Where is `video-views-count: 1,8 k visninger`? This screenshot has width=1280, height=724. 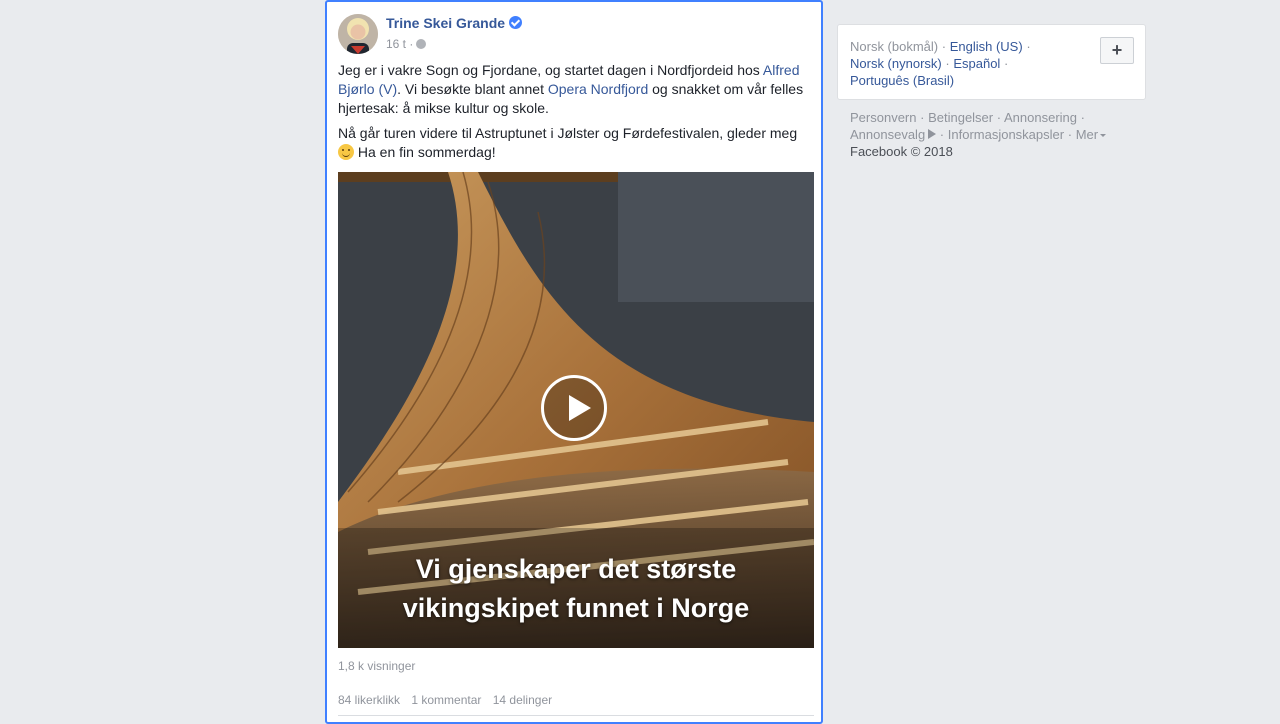
video-views-count: 1,8 k visninger is located at coordinates (377, 666).